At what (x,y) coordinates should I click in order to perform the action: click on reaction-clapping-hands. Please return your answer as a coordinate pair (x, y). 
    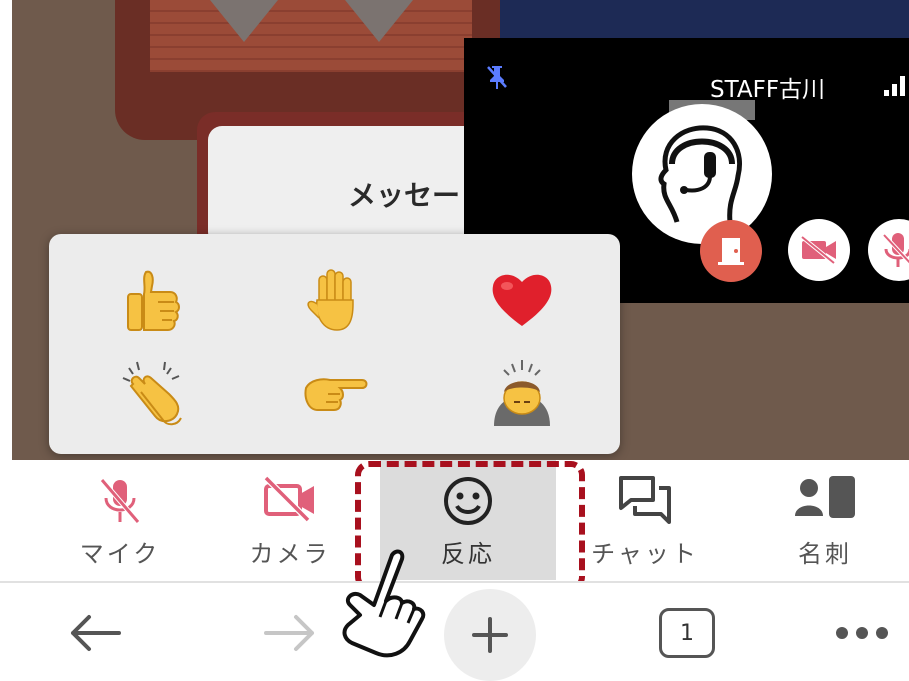
    Looking at the image, I should click on (153, 394).